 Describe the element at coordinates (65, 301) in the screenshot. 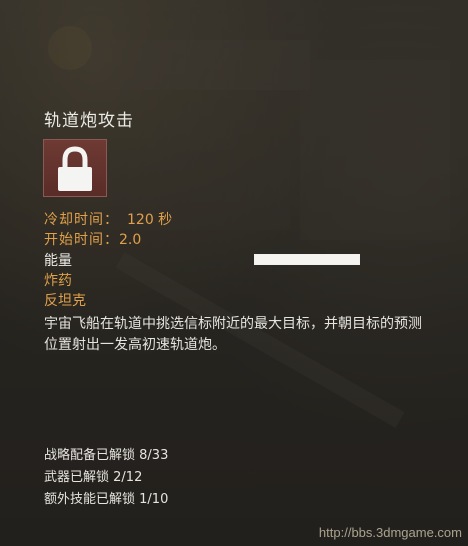

I see `ability-item-antitank: 反坦克` at that location.